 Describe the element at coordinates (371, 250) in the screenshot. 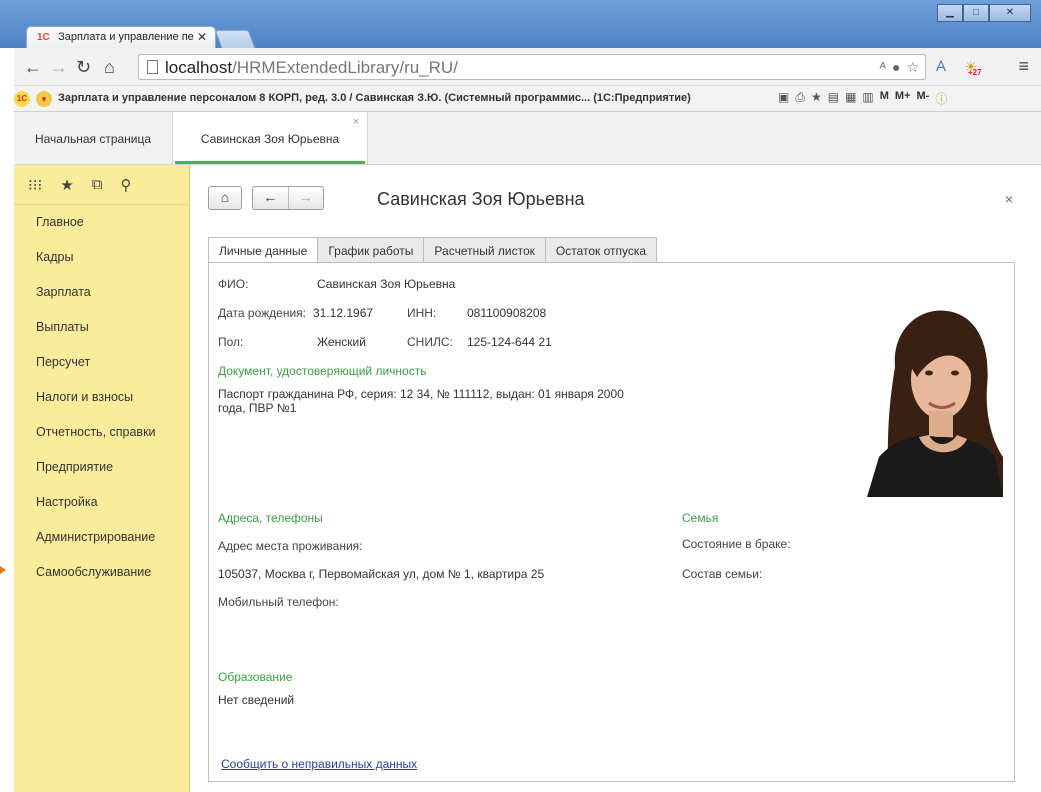

I see `tab-work-schedule: График работы` at that location.